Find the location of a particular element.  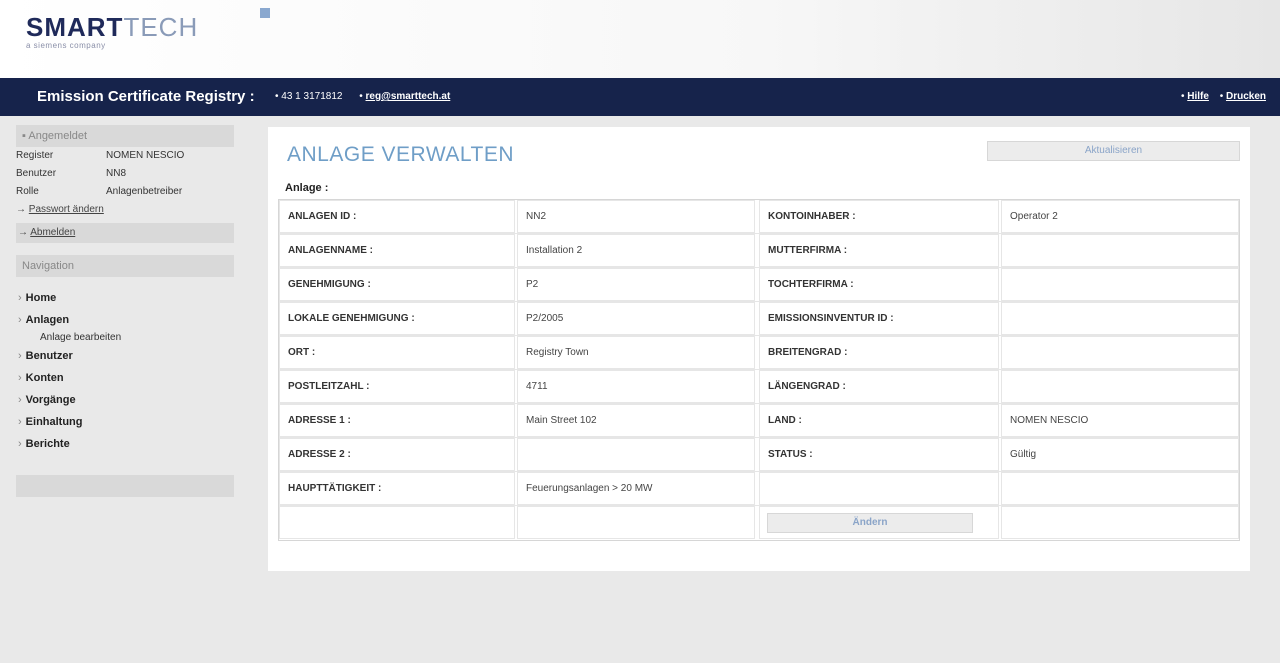

help-link: Hilfe is located at coordinates (1198, 96).